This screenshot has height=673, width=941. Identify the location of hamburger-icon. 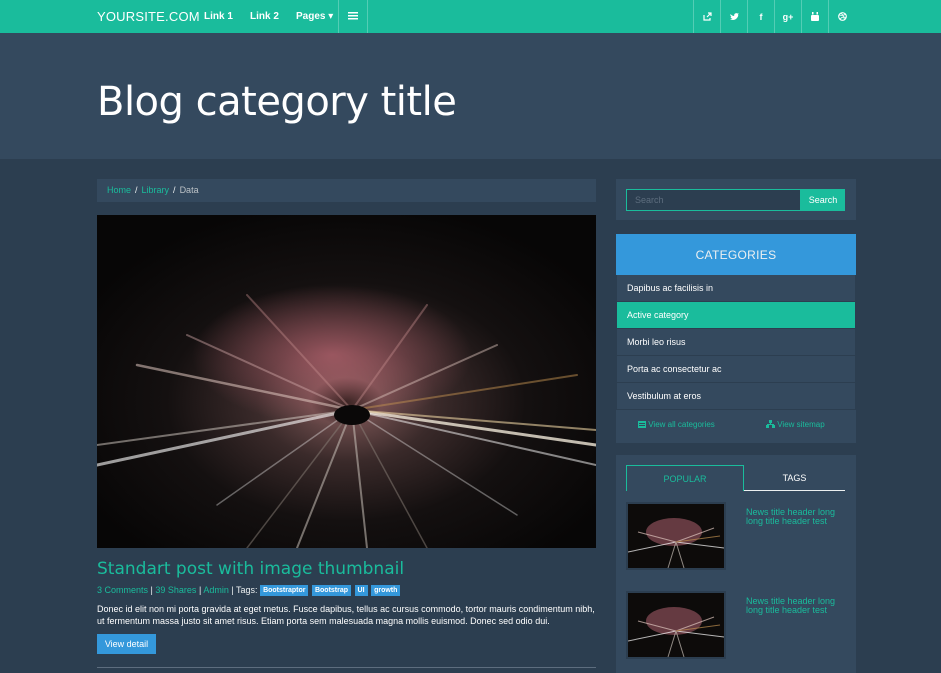
(353, 16).